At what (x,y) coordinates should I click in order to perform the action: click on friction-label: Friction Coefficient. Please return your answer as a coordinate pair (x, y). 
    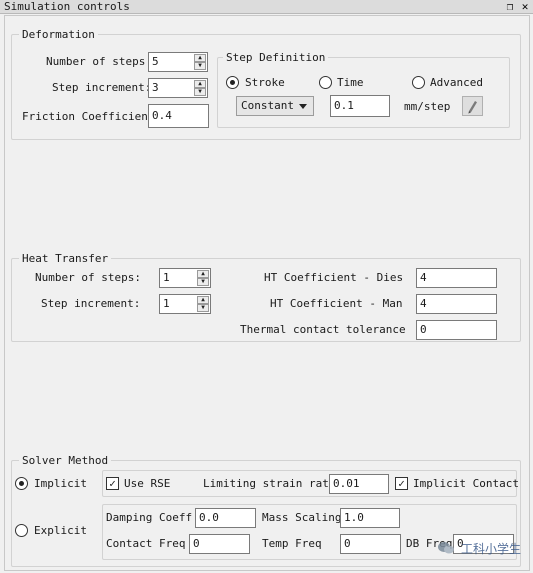
    Looking at the image, I should click on (88, 116).